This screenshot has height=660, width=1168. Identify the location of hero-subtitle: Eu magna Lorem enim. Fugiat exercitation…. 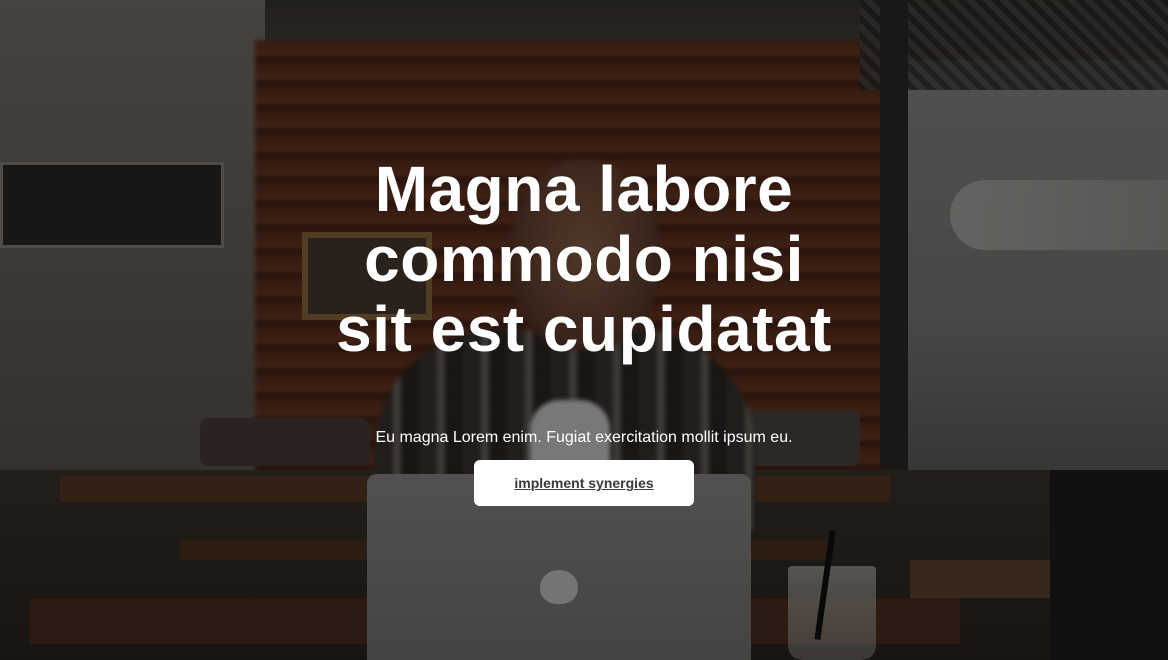
(584, 437).